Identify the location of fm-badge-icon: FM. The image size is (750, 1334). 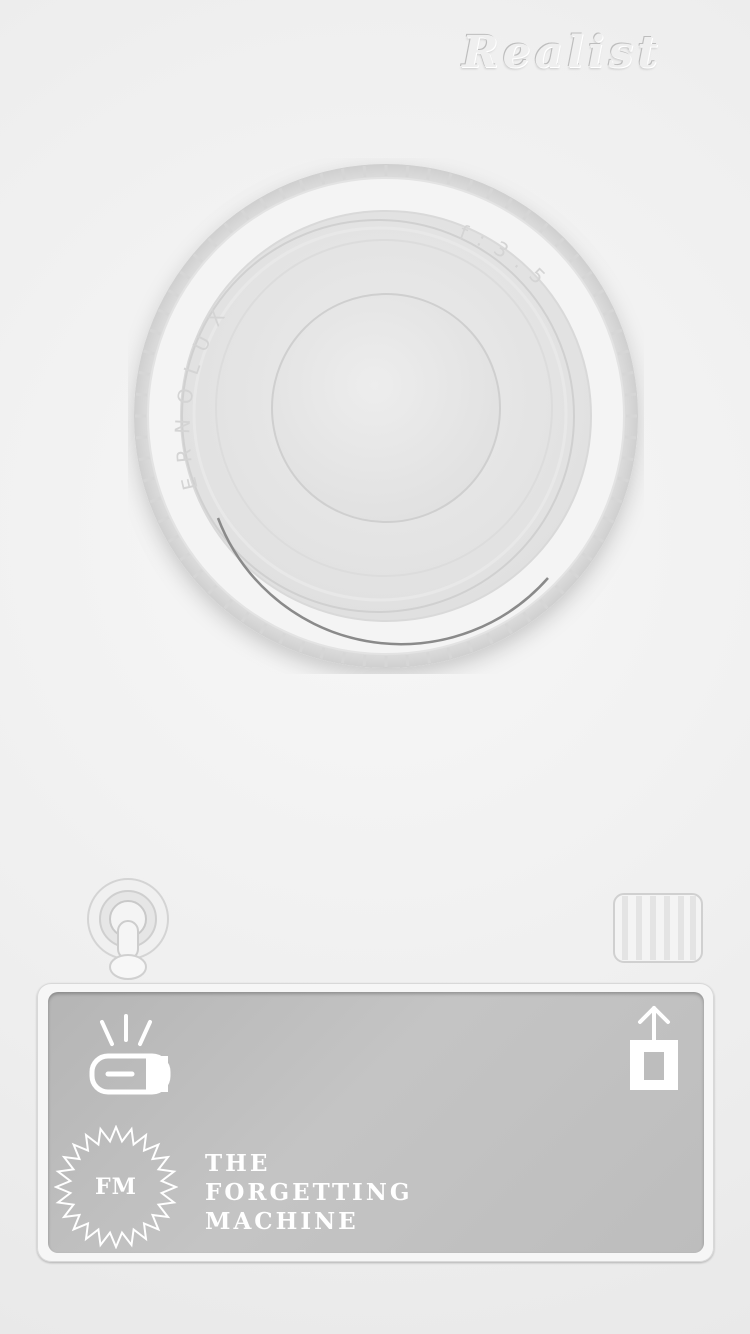
(116, 1187).